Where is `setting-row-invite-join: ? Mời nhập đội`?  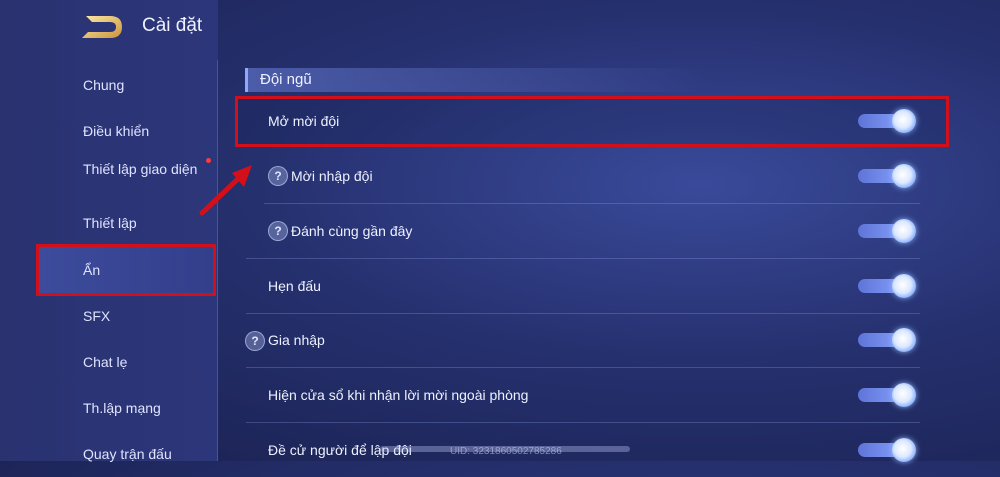 setting-row-invite-join: ? Mời nhập đội is located at coordinates (500, 176).